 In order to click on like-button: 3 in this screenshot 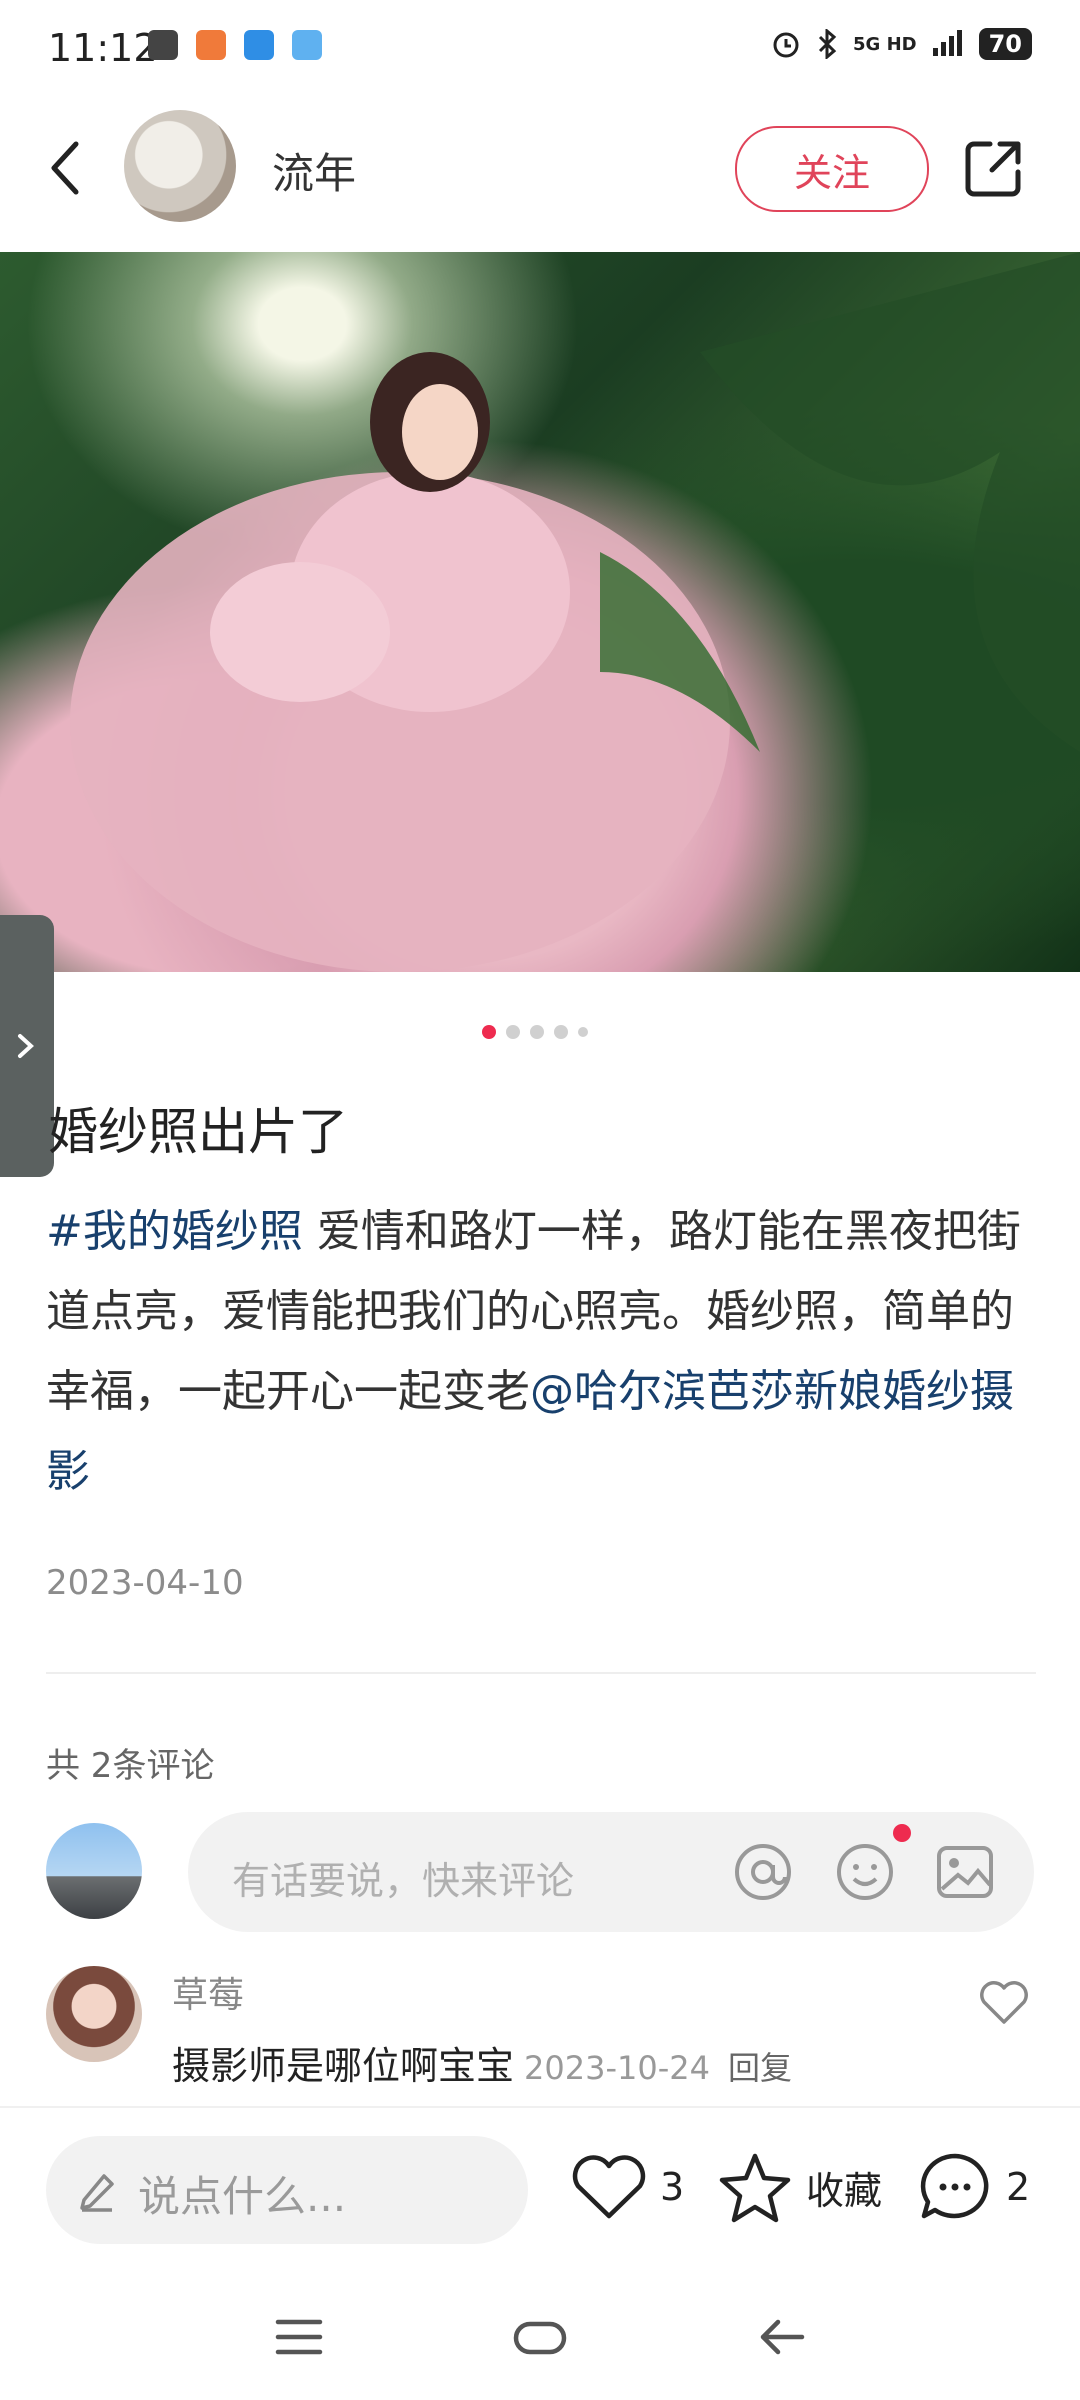, I will do `click(627, 2187)`.